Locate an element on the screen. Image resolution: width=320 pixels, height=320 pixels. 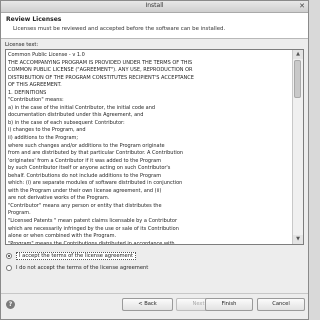
scroll-up-arrow-icon: ▲ is located at coordinates (298, 54).